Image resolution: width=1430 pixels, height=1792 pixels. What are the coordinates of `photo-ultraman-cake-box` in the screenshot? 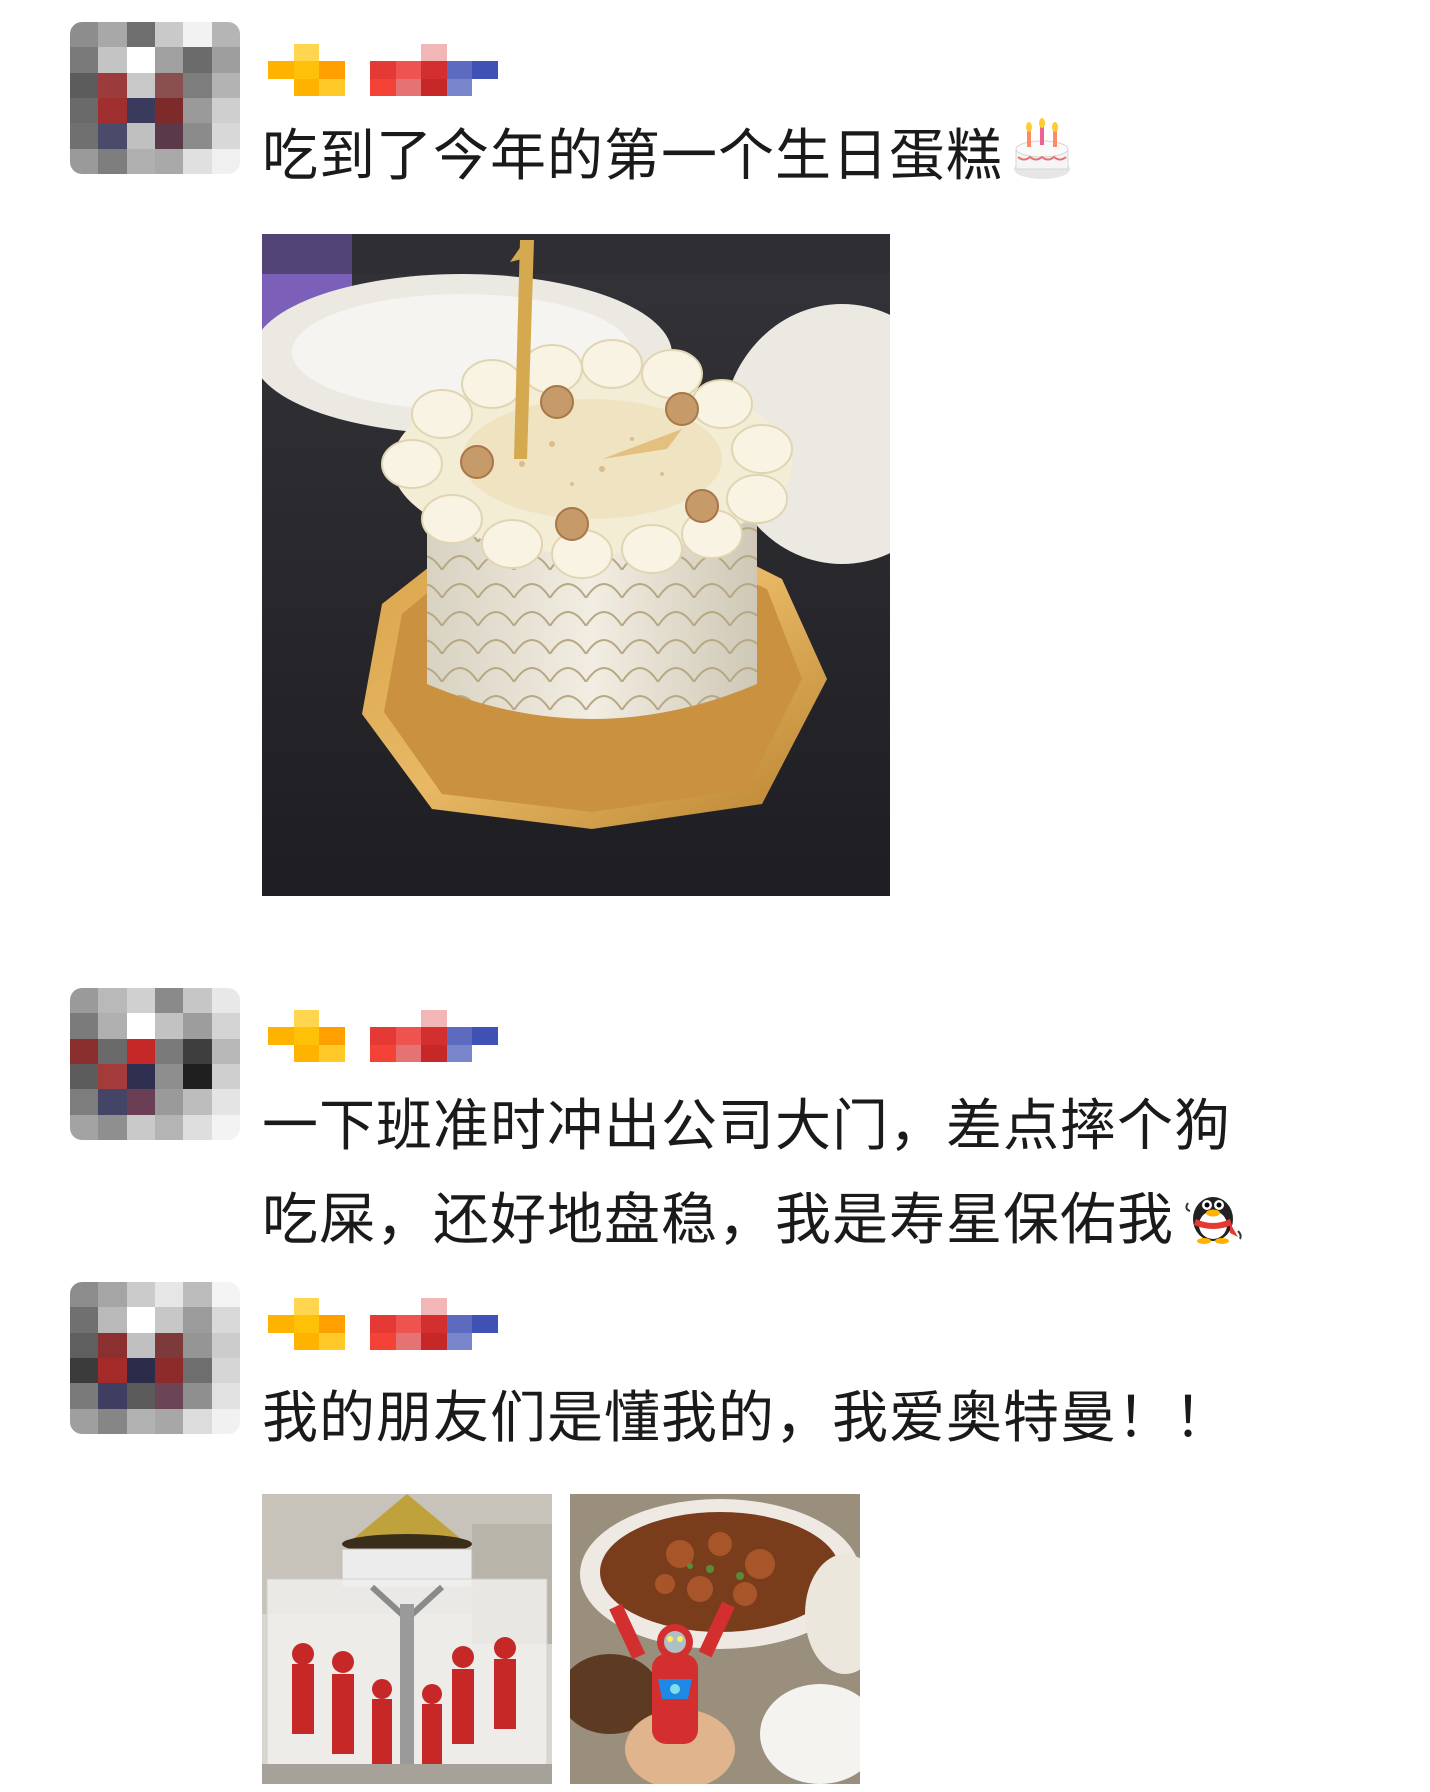 It's located at (407, 1639).